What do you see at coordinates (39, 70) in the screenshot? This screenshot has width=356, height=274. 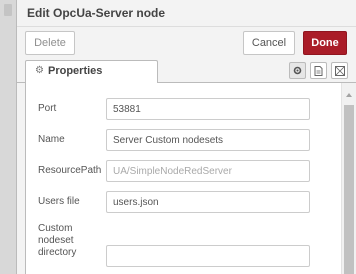 I see `gear-icon: ⚙` at bounding box center [39, 70].